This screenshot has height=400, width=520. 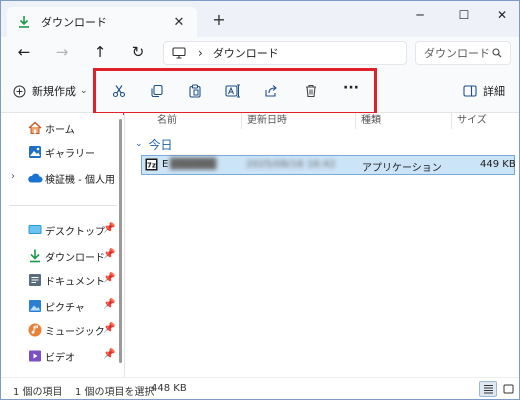 What do you see at coordinates (470, 91) in the screenshot?
I see `details-pane-icon` at bounding box center [470, 91].